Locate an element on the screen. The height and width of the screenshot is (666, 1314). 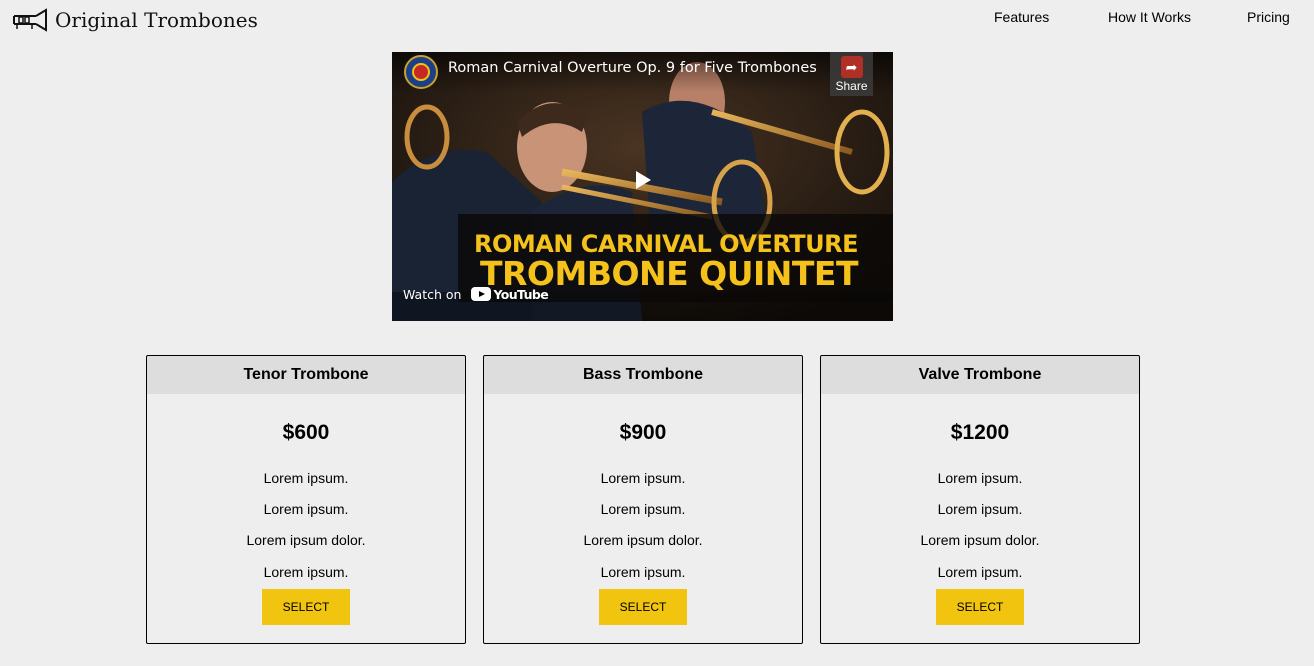
share-label: Share is located at coordinates (851, 86).